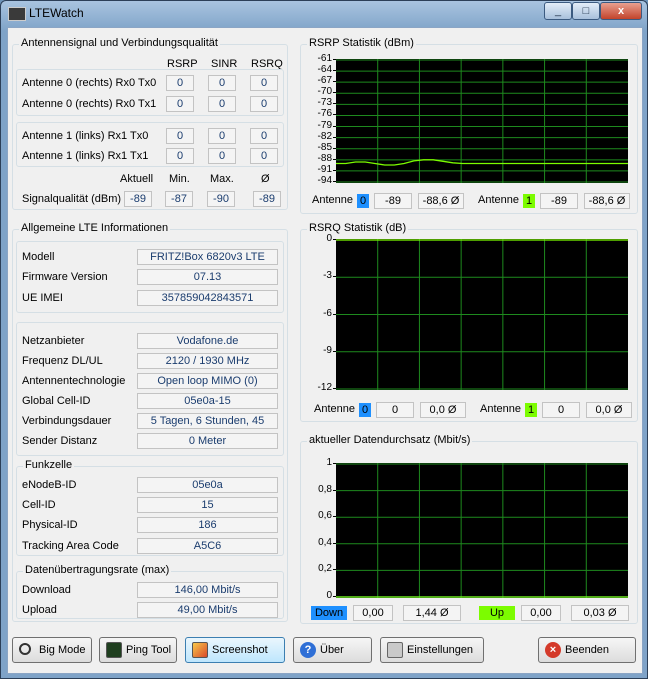 The image size is (648, 679). Describe the element at coordinates (137, 179) in the screenshot. I see `current-header: Aktuell` at that location.